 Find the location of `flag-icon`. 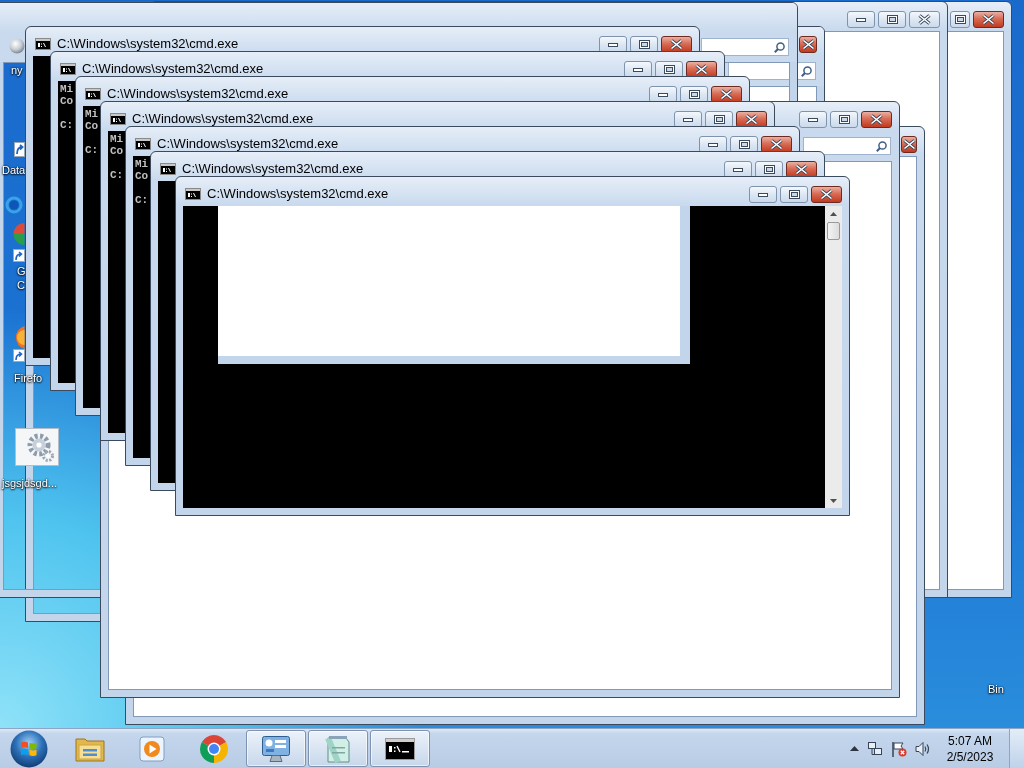

flag-icon is located at coordinates (899, 748).